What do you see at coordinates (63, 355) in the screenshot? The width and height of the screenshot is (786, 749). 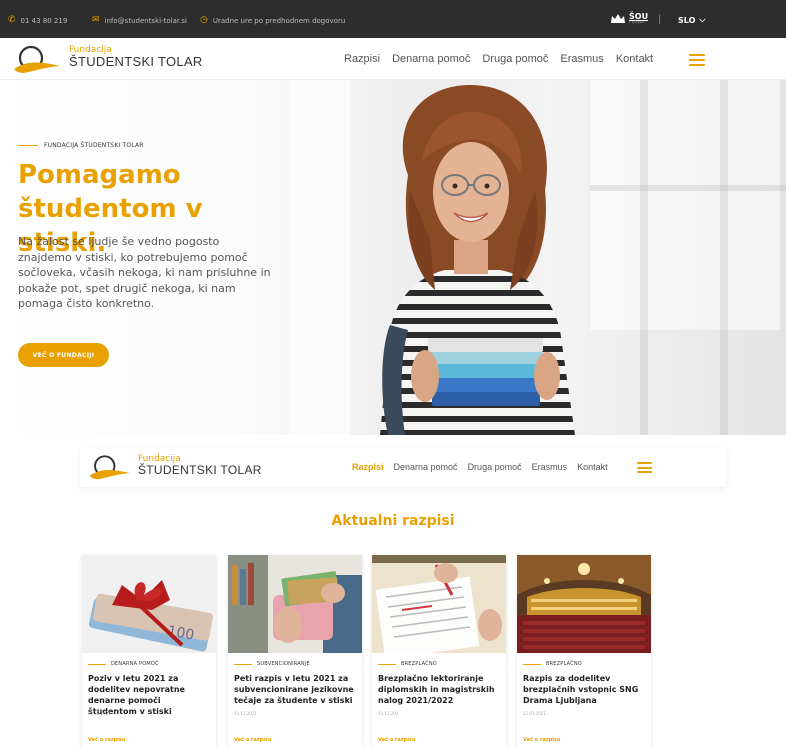 I see `about-foundation-button: VEČ O FUNDACIJI` at bounding box center [63, 355].